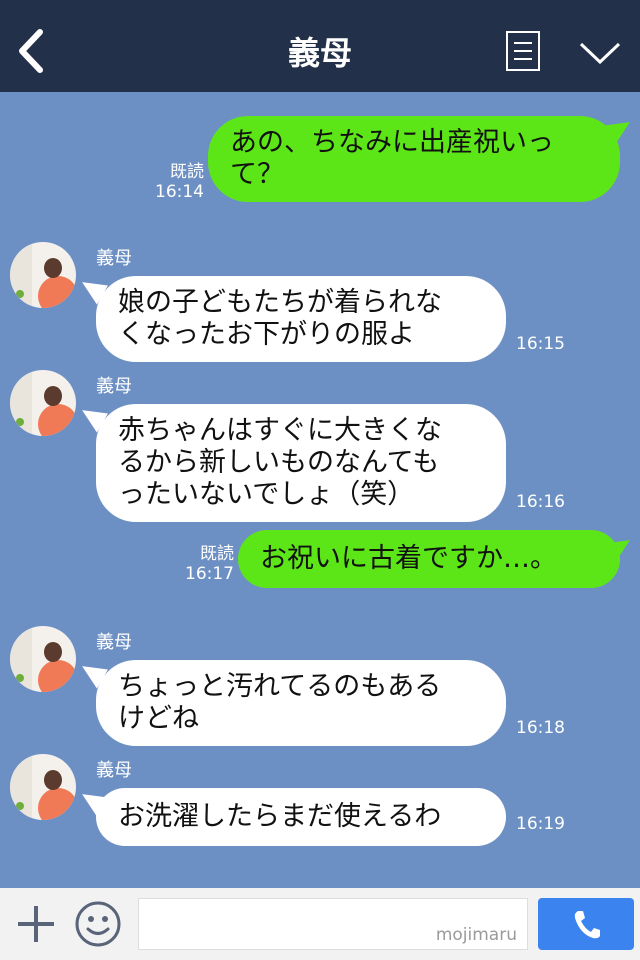 The height and width of the screenshot is (960, 640). What do you see at coordinates (392, 142) in the screenshot?
I see `message-line: あの、ちなみに出産祝いっ` at bounding box center [392, 142].